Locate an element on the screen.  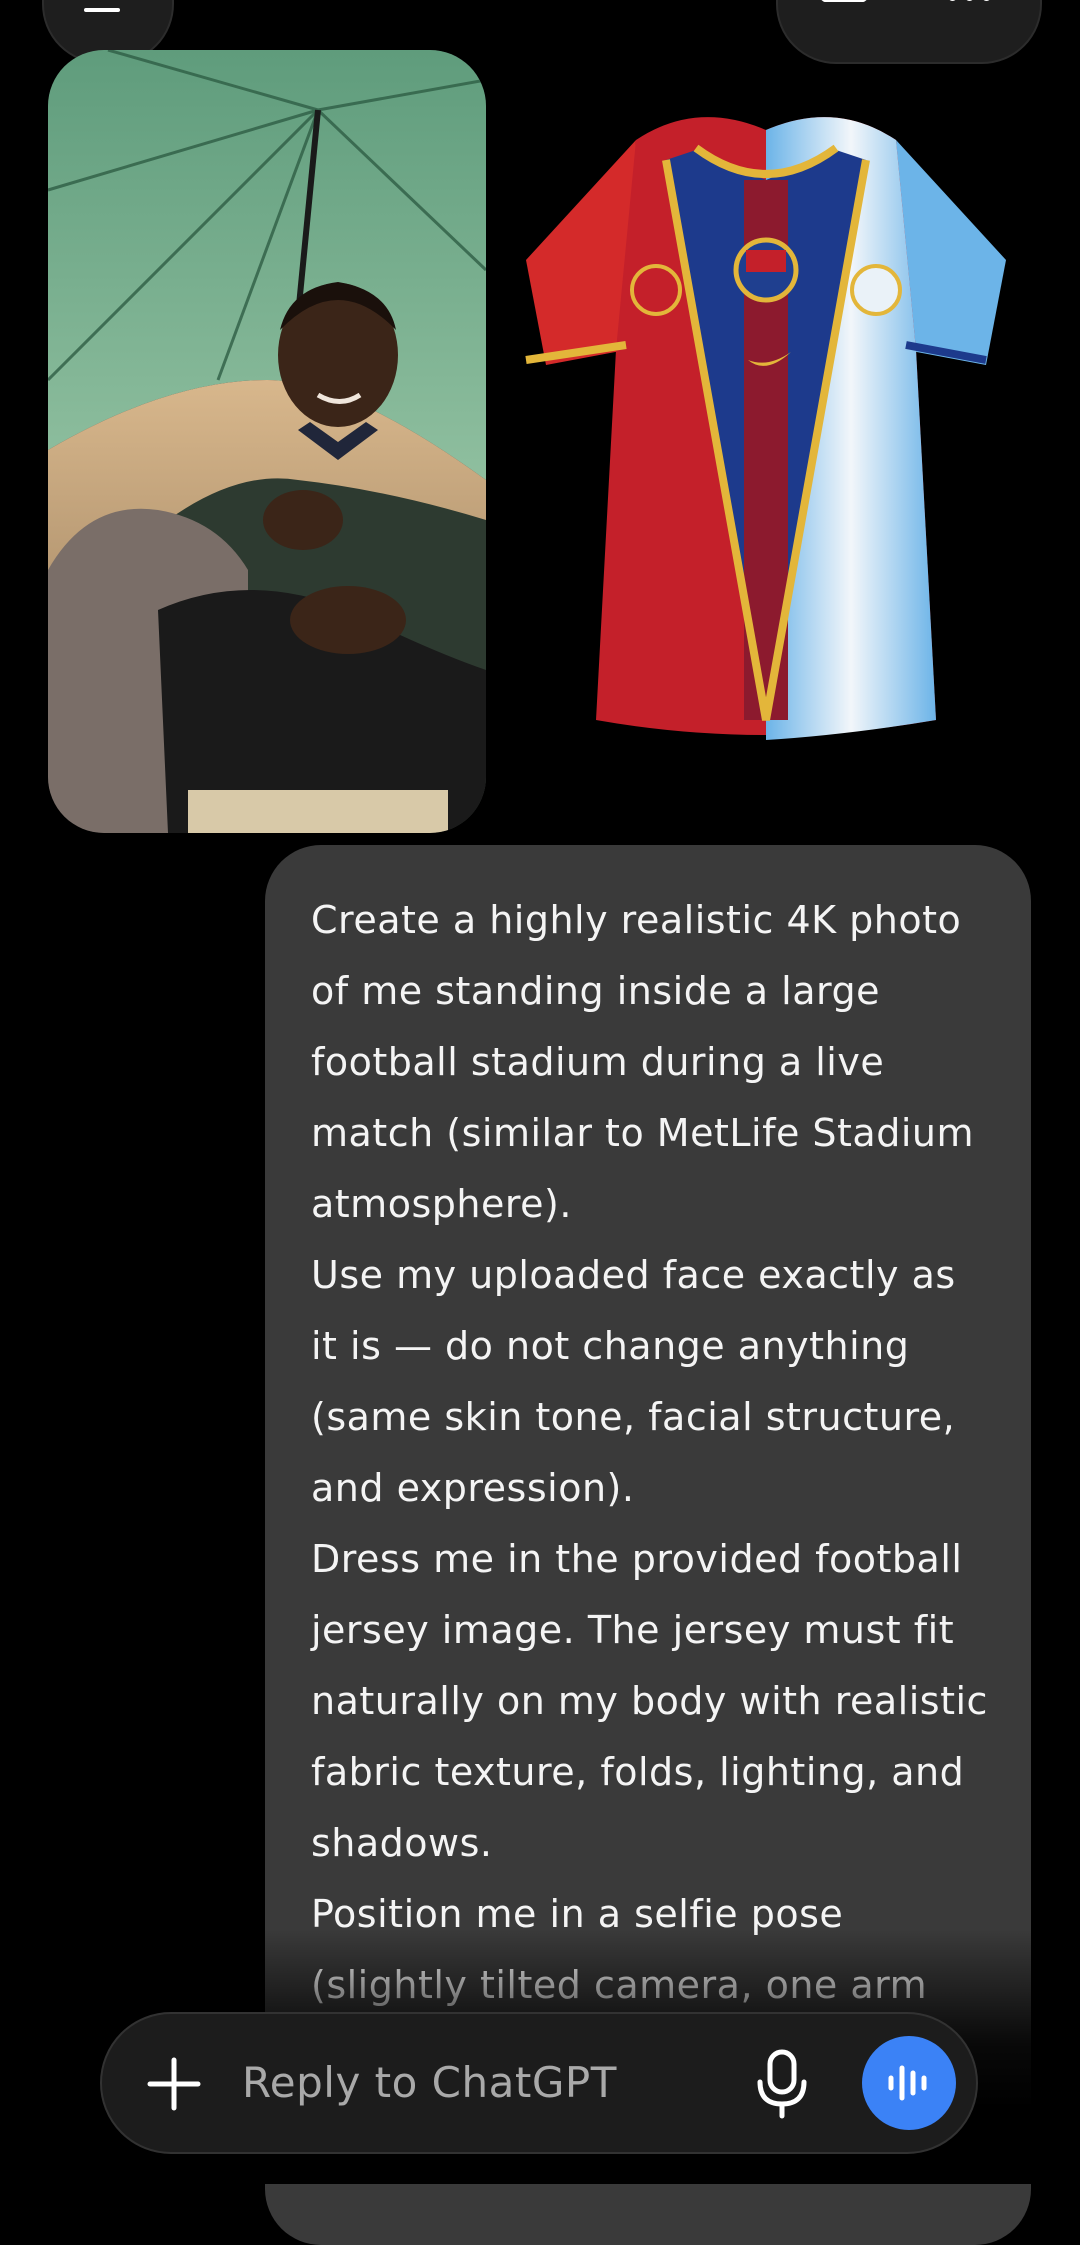
uploaded-photo is located at coordinates (267, 441).